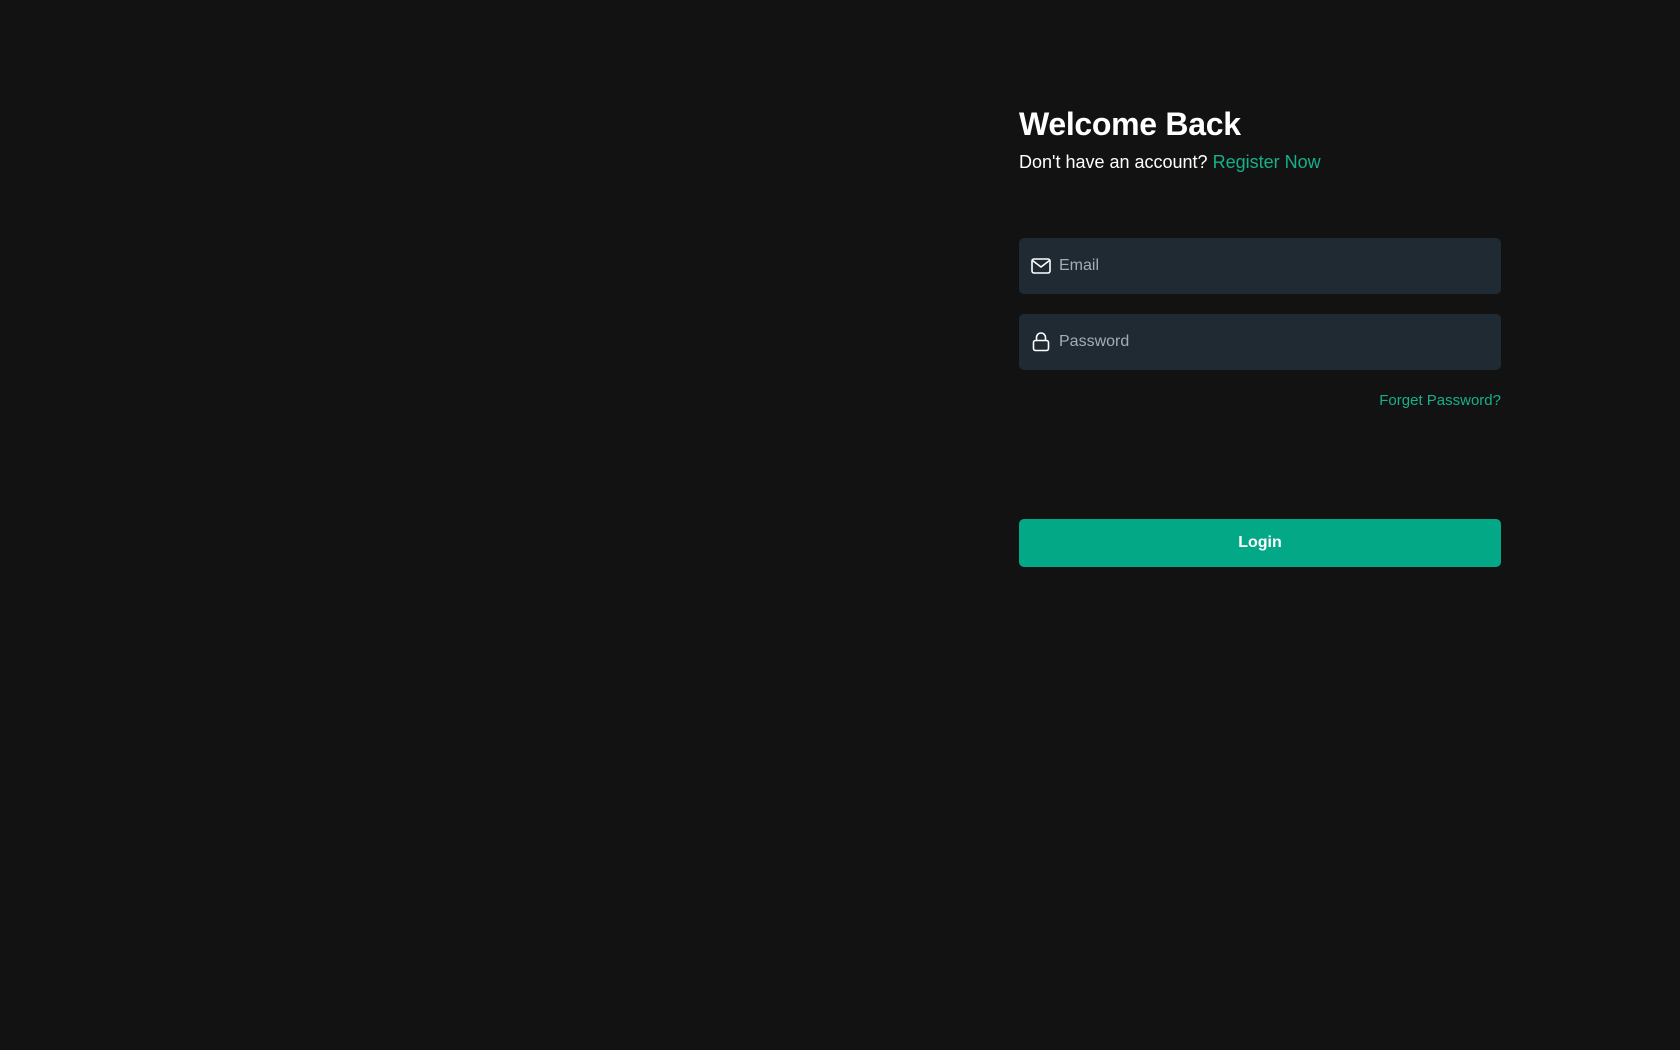 This screenshot has height=1050, width=1680. I want to click on forgot-password-row: Forget Password?, so click(1260, 402).